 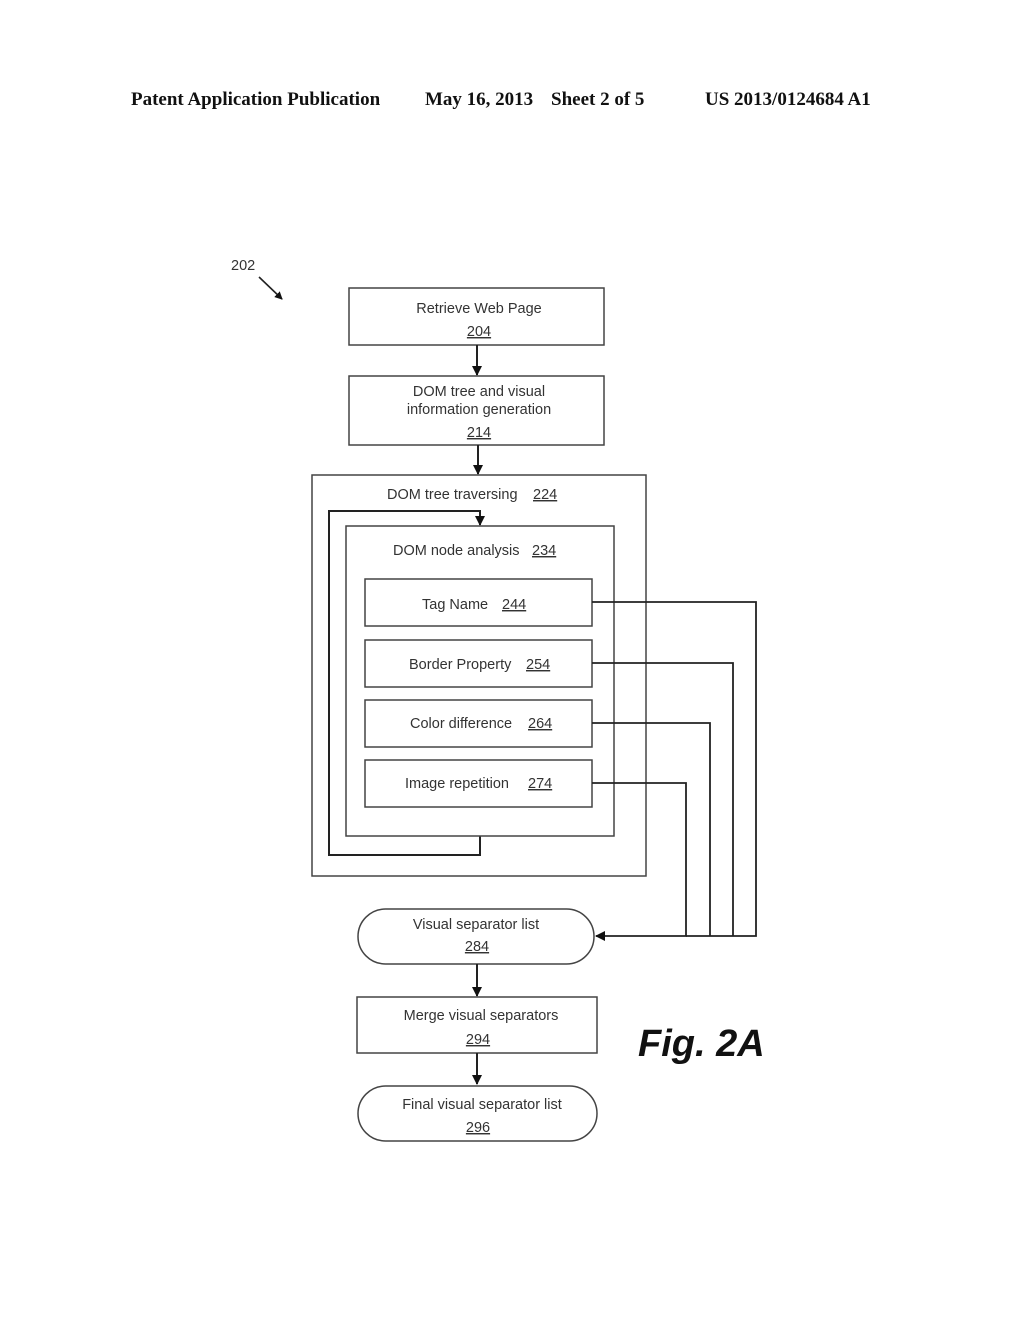 I want to click on node-label-line2: information generation, so click(x=479, y=410).